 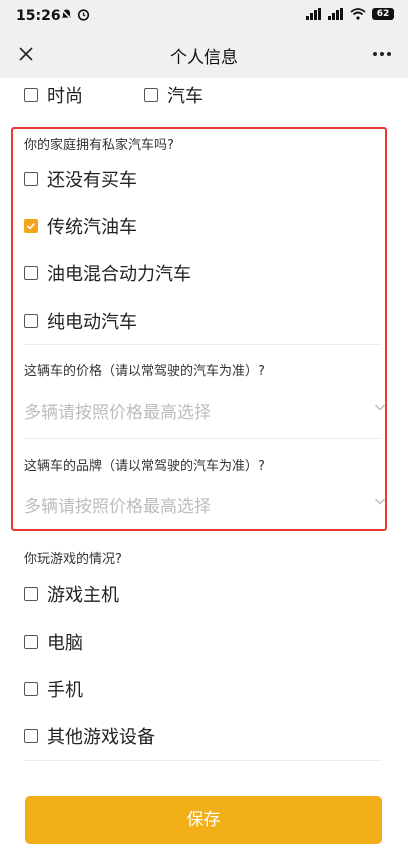 I want to click on option-game-console: 游戏主机, so click(x=71, y=594).